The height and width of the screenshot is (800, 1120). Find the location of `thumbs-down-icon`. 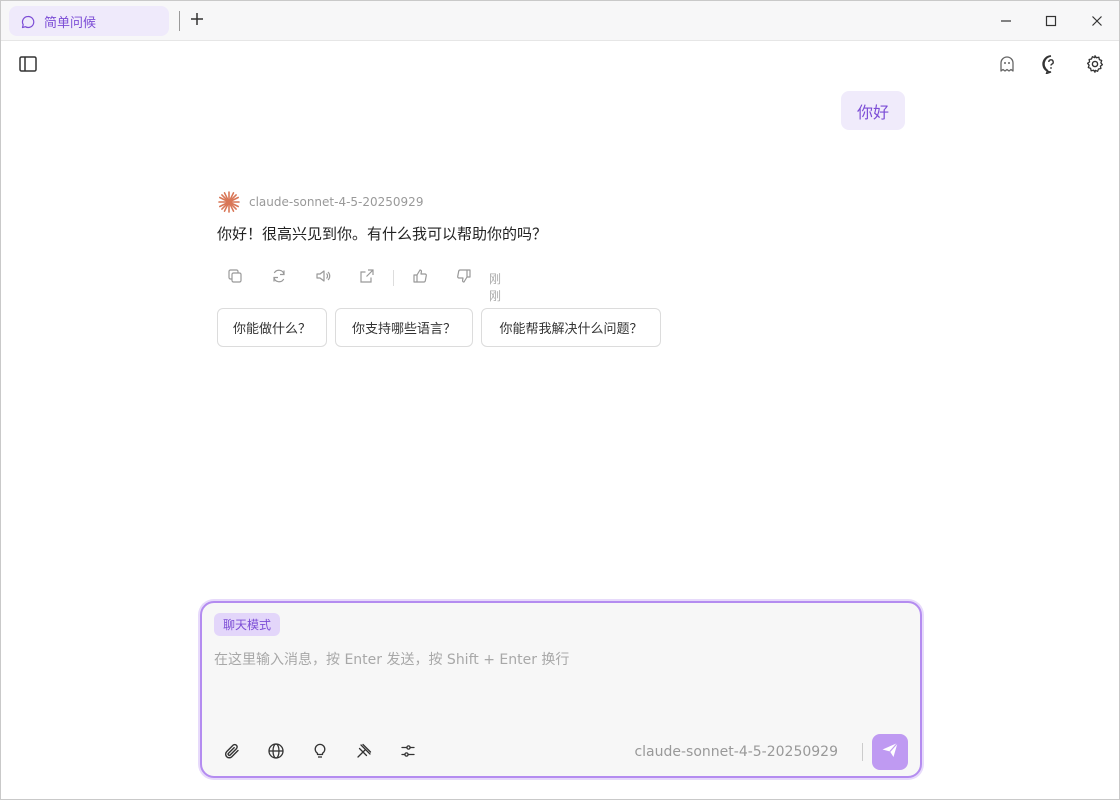

thumbs-down-icon is located at coordinates (464, 278).